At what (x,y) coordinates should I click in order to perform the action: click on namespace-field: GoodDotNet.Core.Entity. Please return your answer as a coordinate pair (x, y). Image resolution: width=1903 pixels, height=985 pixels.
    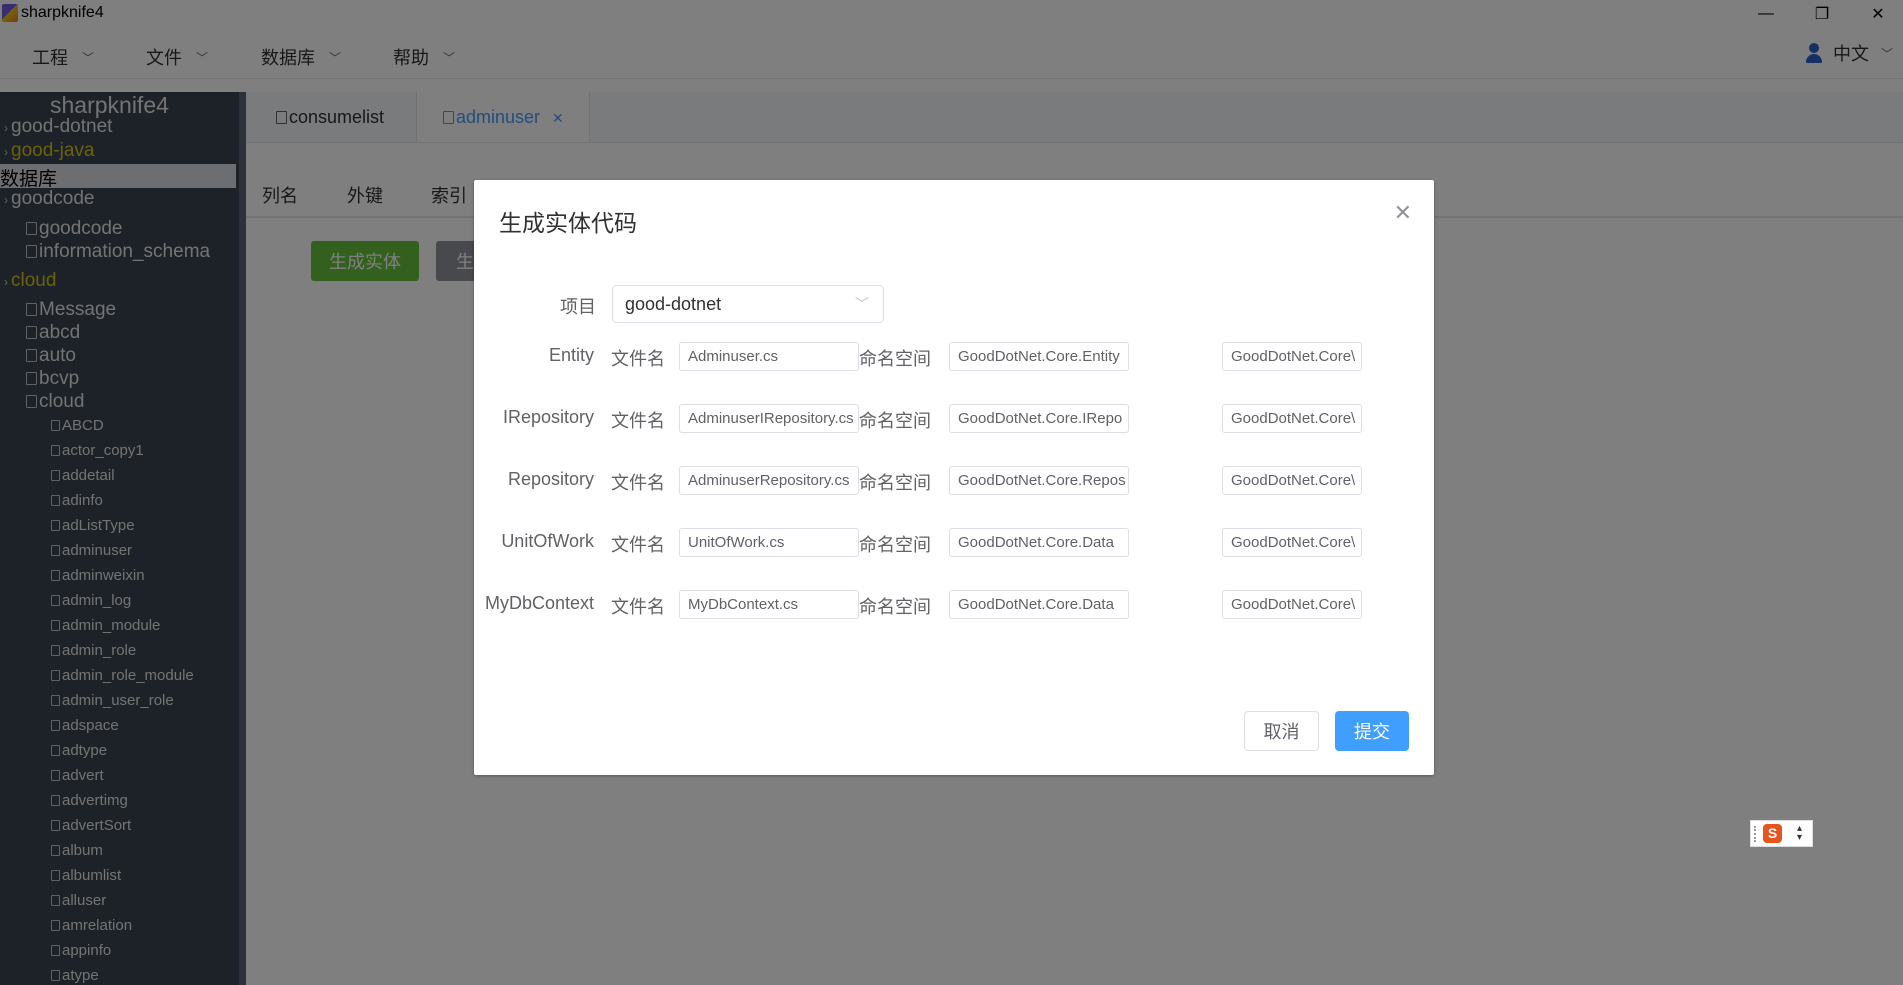
    Looking at the image, I should click on (1039, 356).